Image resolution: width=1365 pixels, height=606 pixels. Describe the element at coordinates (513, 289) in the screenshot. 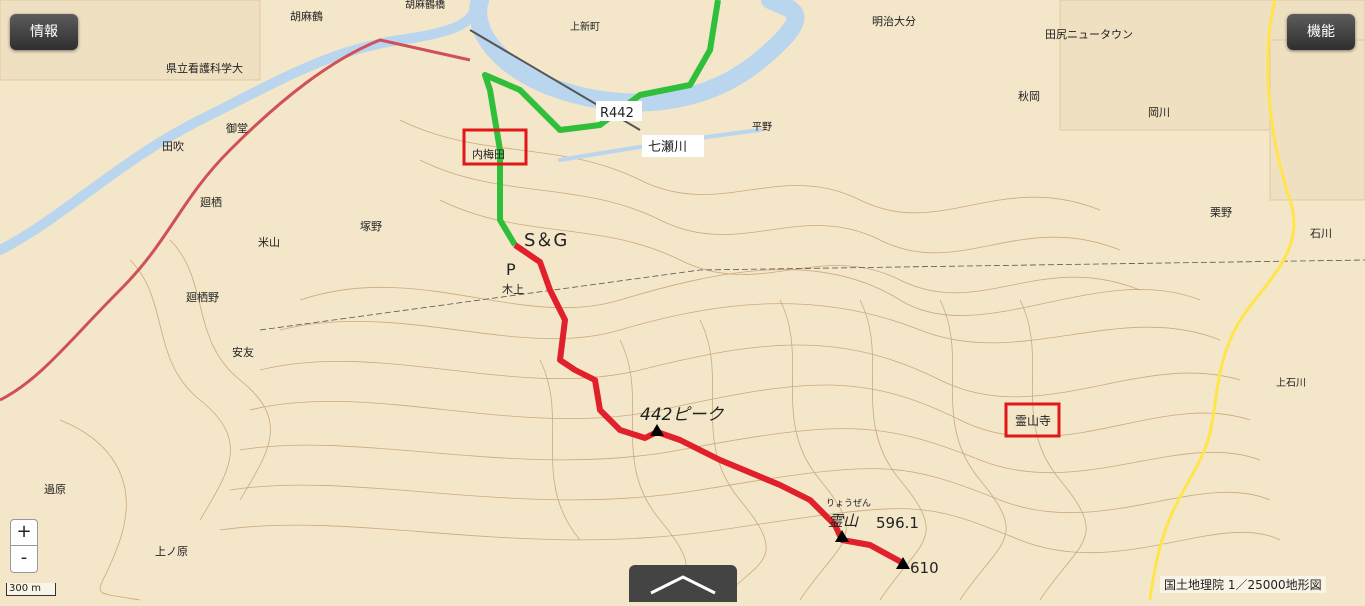

I see `place-kijo: 木上` at that location.